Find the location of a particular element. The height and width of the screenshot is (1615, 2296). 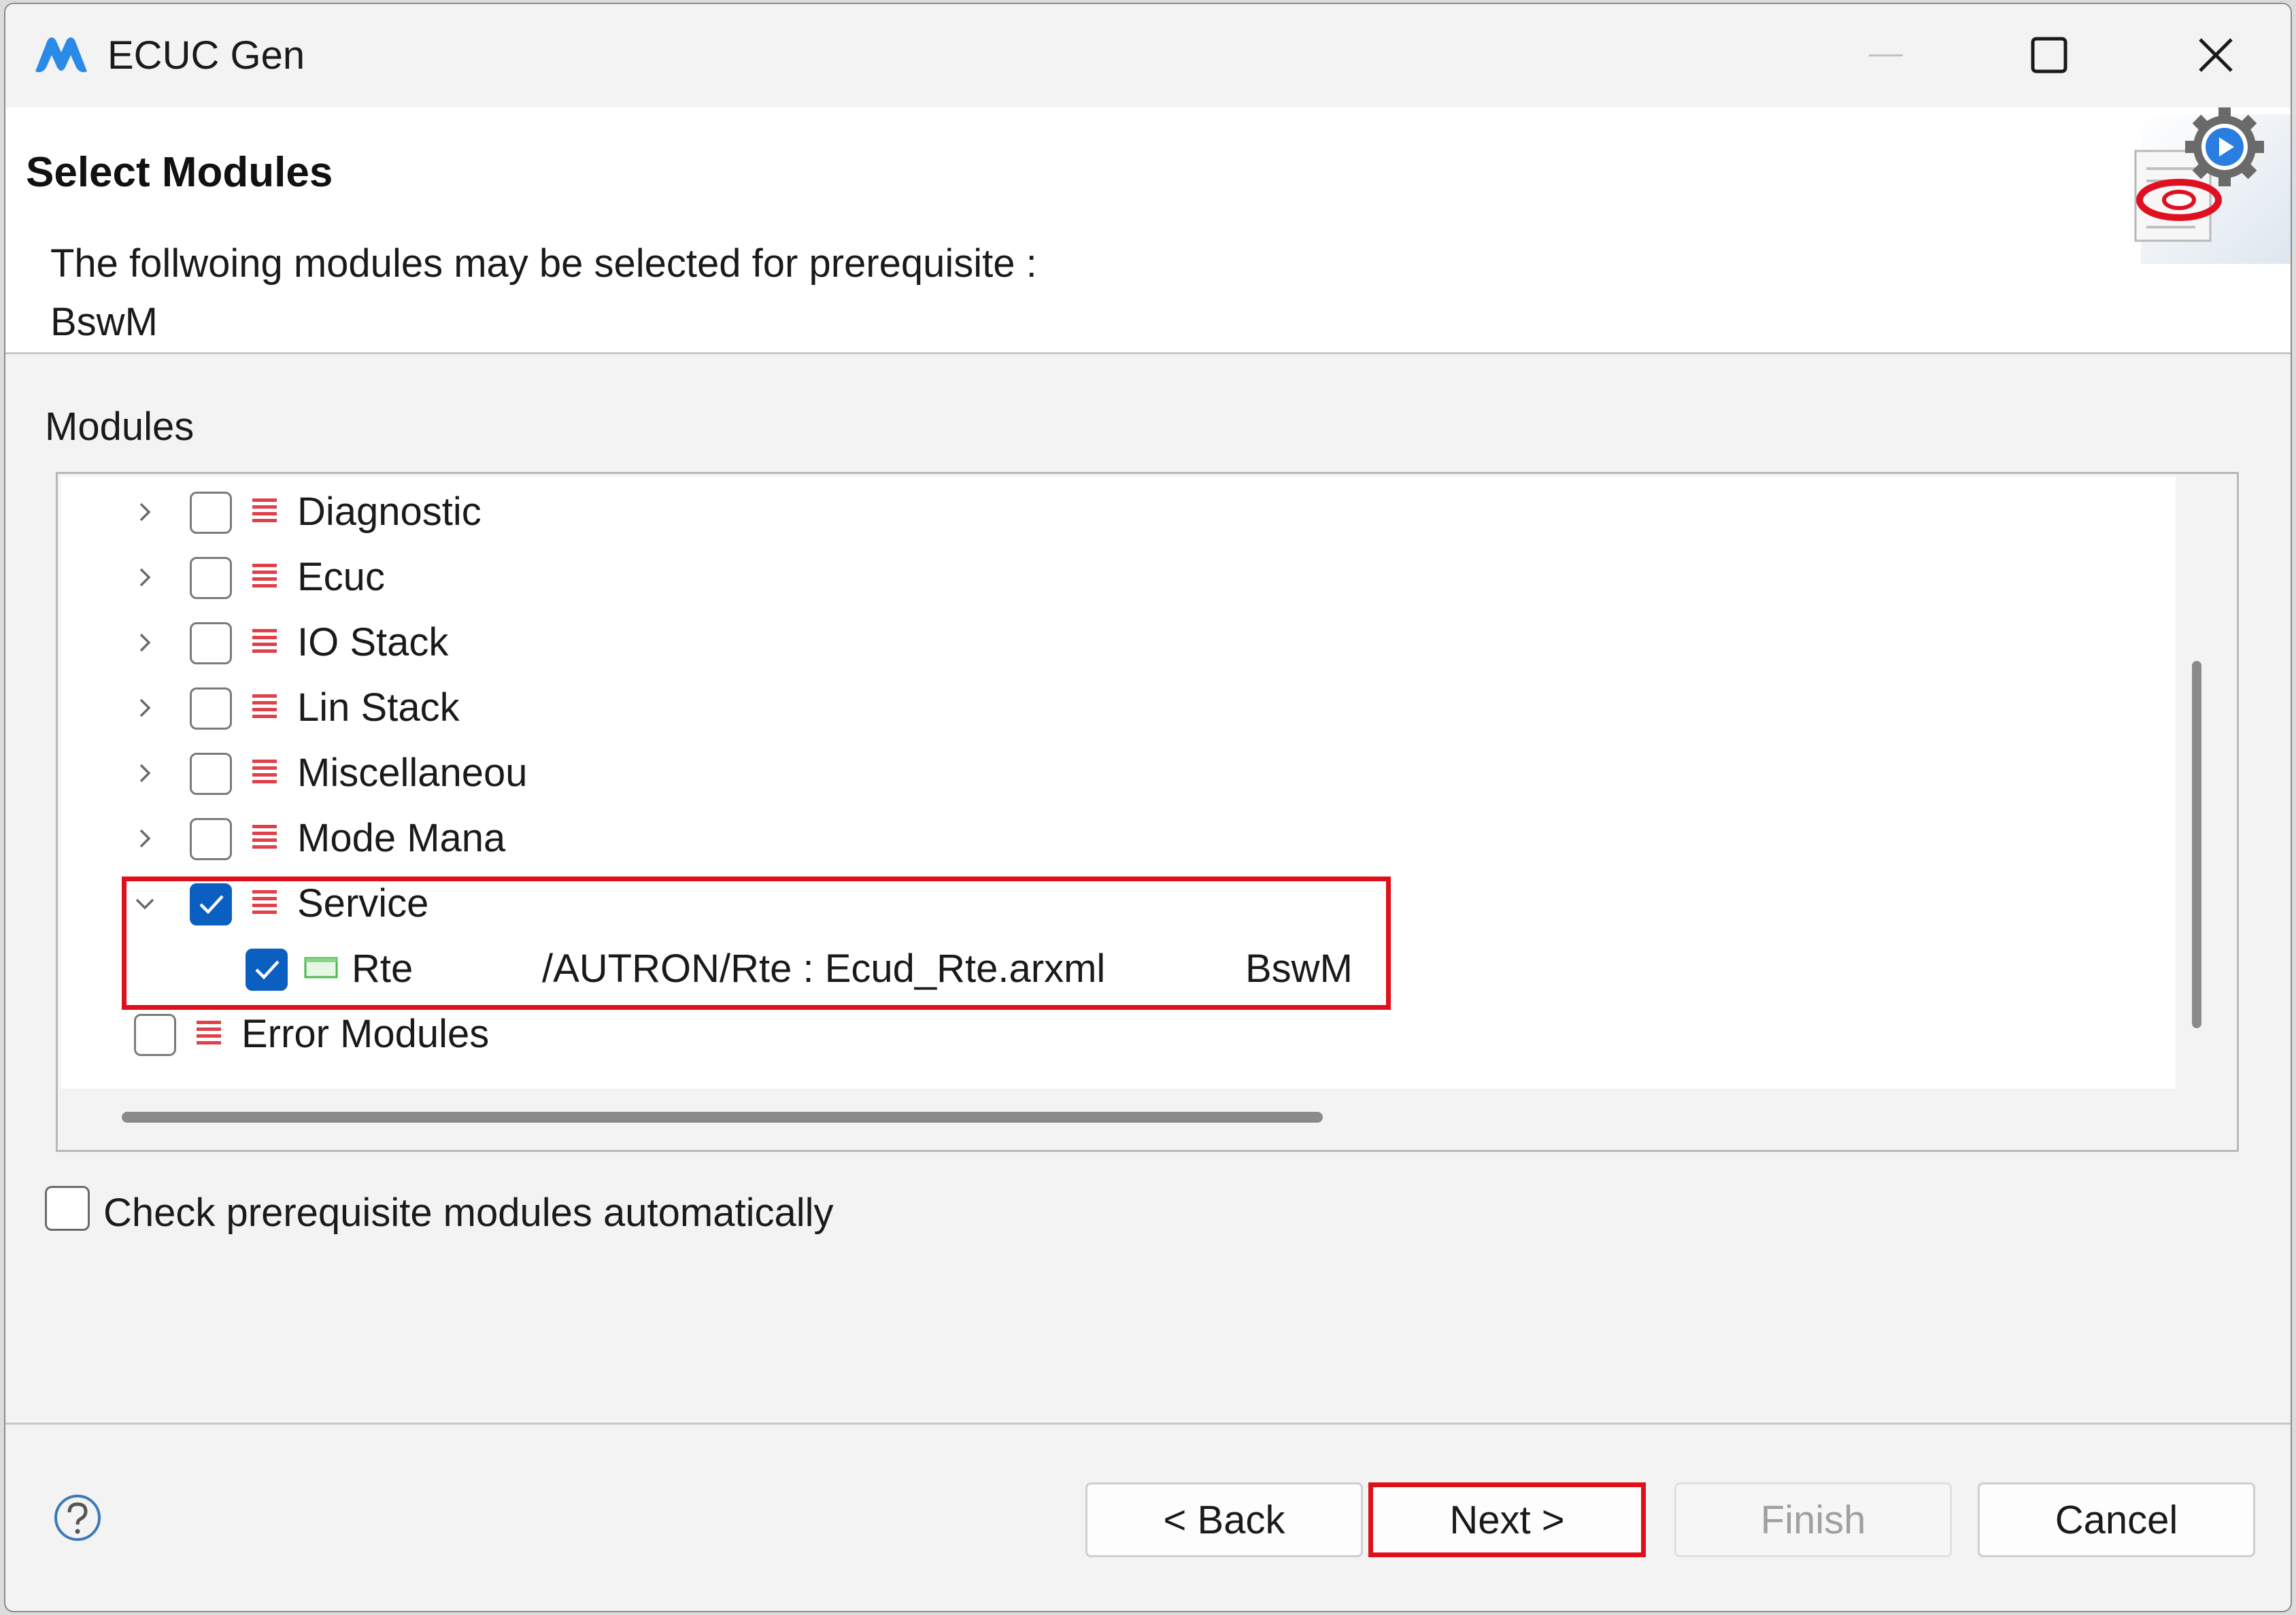

minimize-icon is located at coordinates (1886, 55).